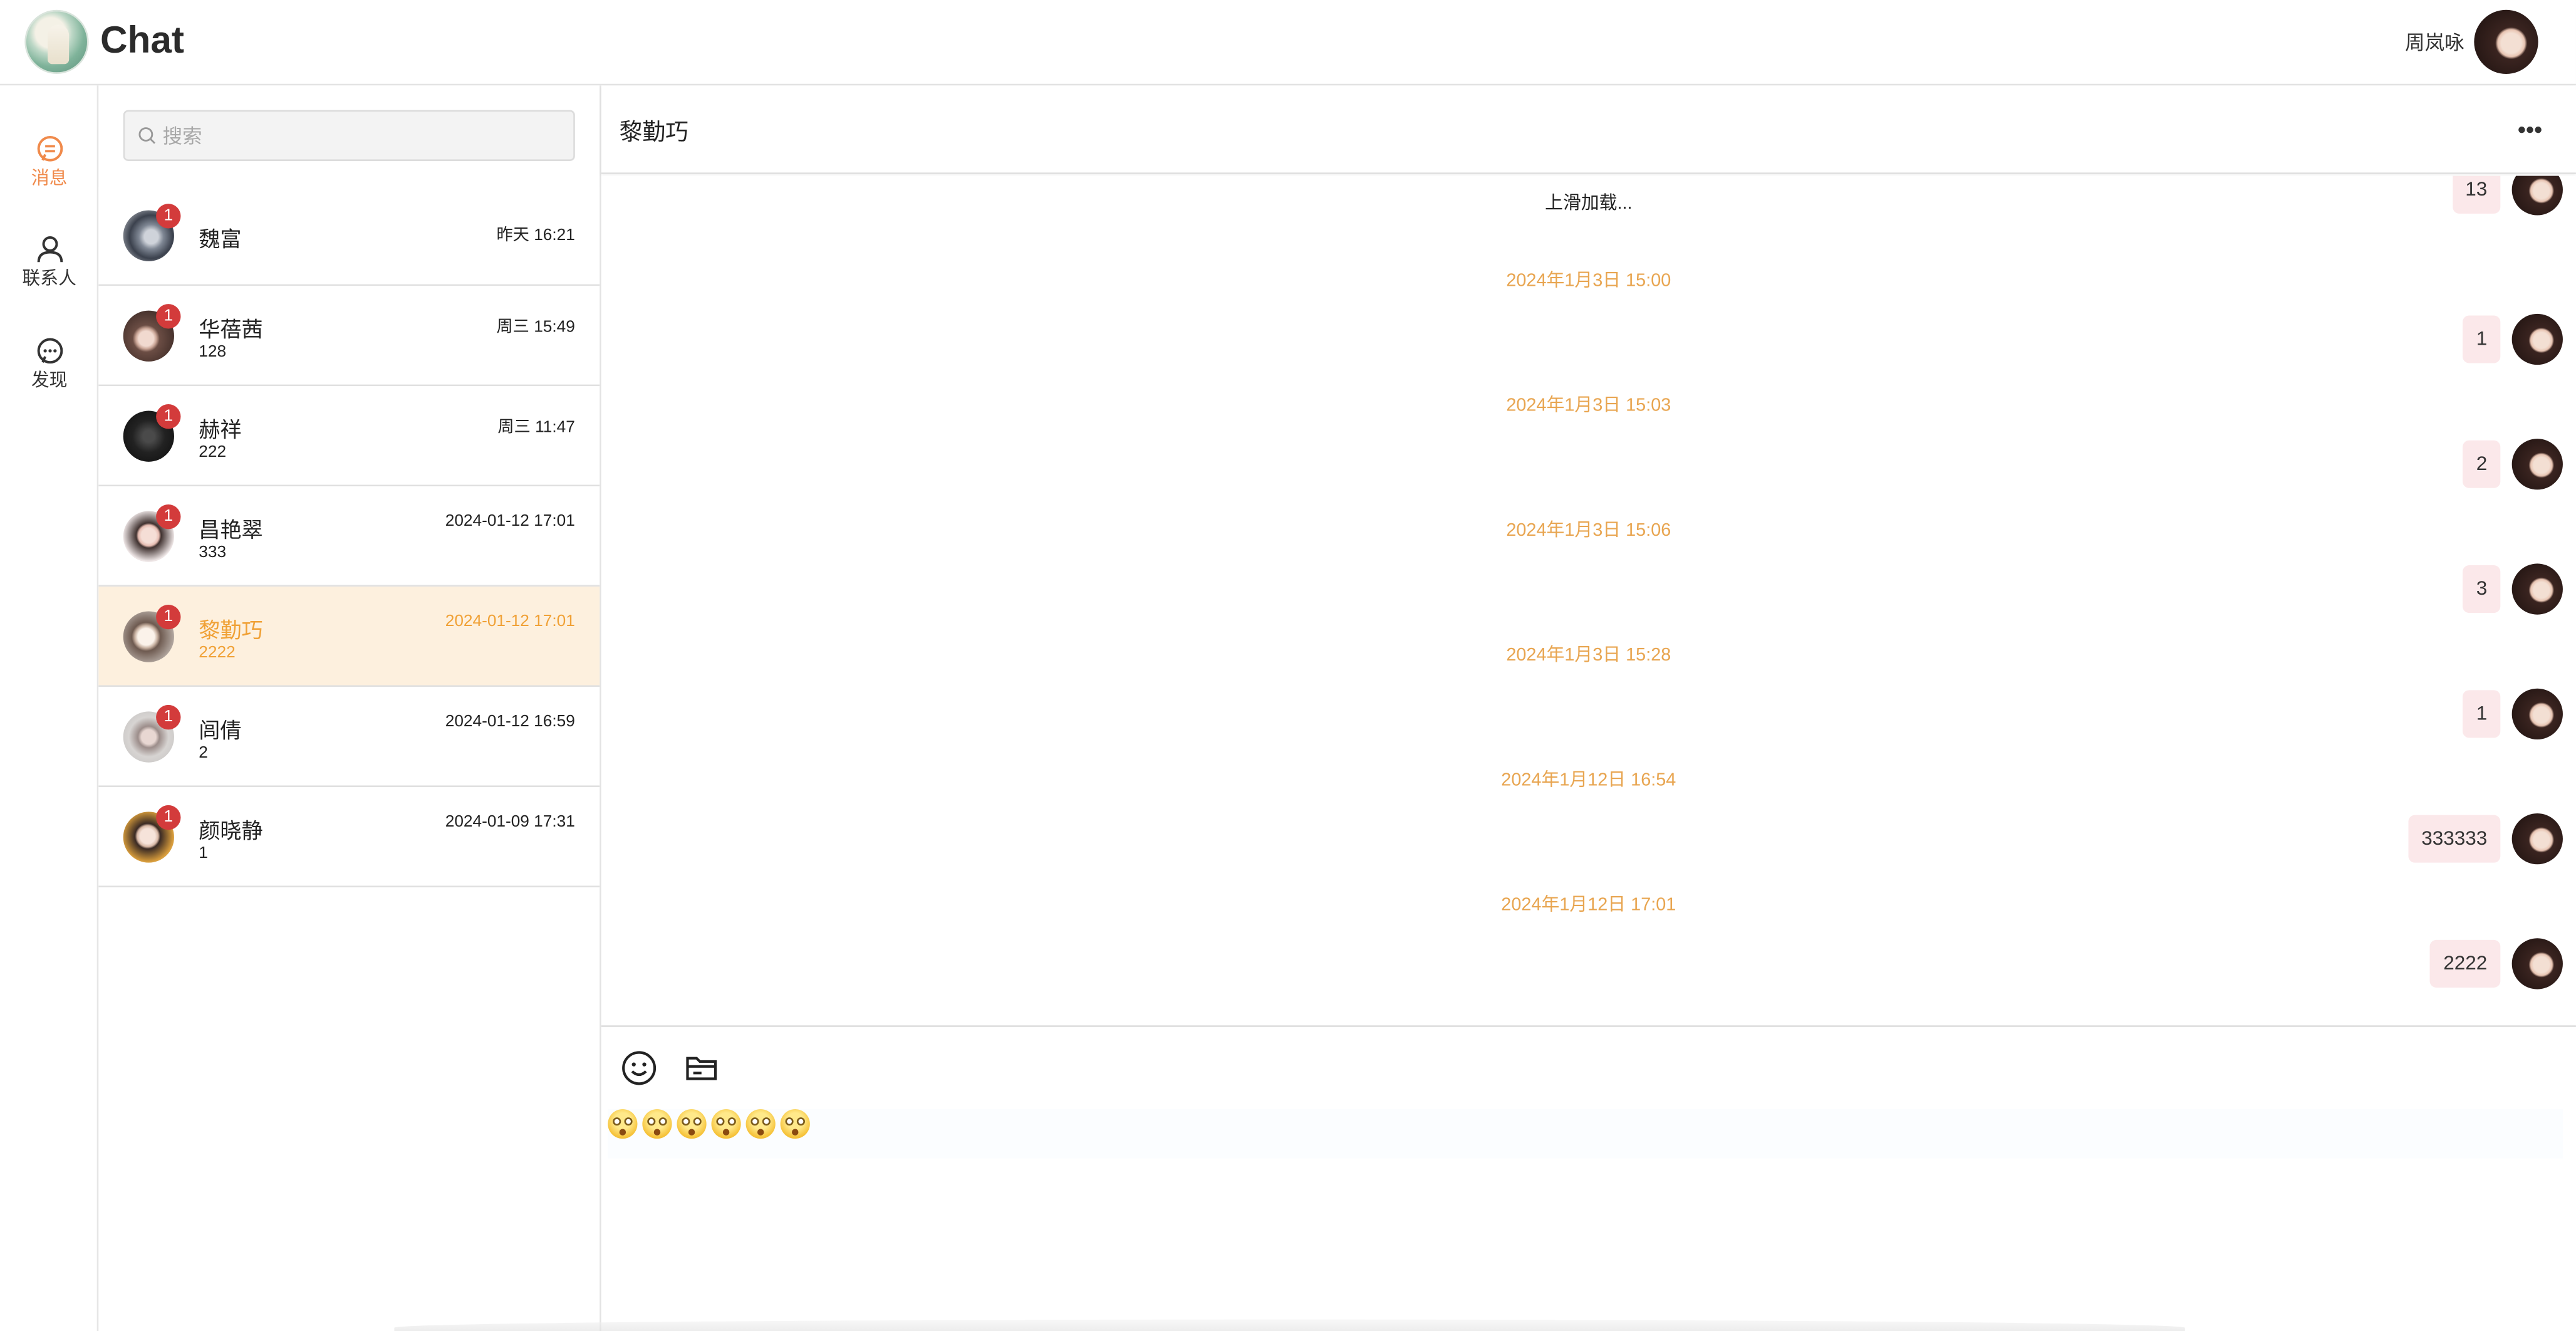 Image resolution: width=2576 pixels, height=1331 pixels. I want to click on search-input, so click(359, 136).